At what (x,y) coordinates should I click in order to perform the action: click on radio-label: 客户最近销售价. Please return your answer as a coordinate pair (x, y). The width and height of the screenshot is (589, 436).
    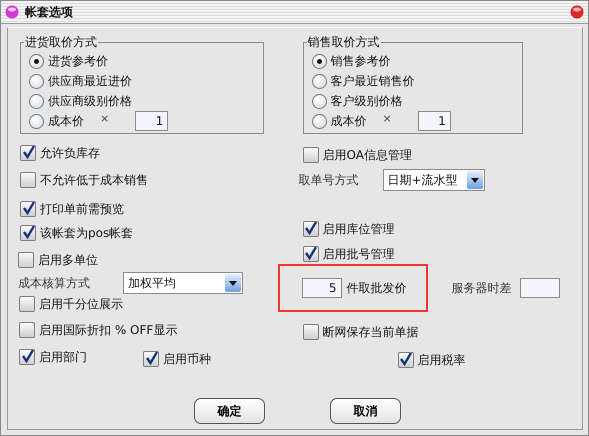
    Looking at the image, I should click on (372, 81).